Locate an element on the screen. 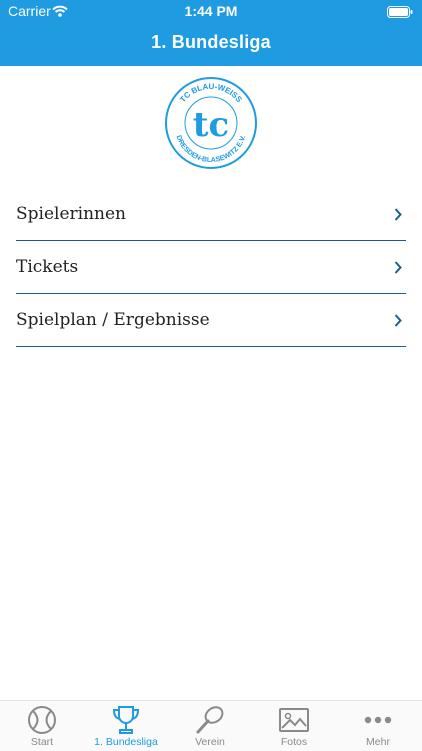  tab-label: Fotos is located at coordinates (294, 742).